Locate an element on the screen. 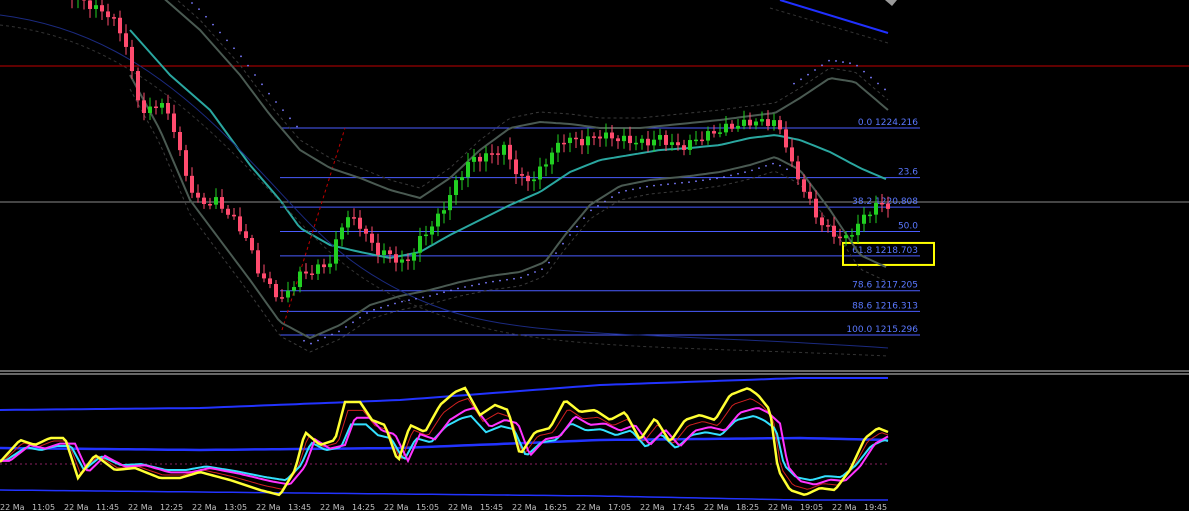  x-tick-label: 11:45 is located at coordinates (107, 507).